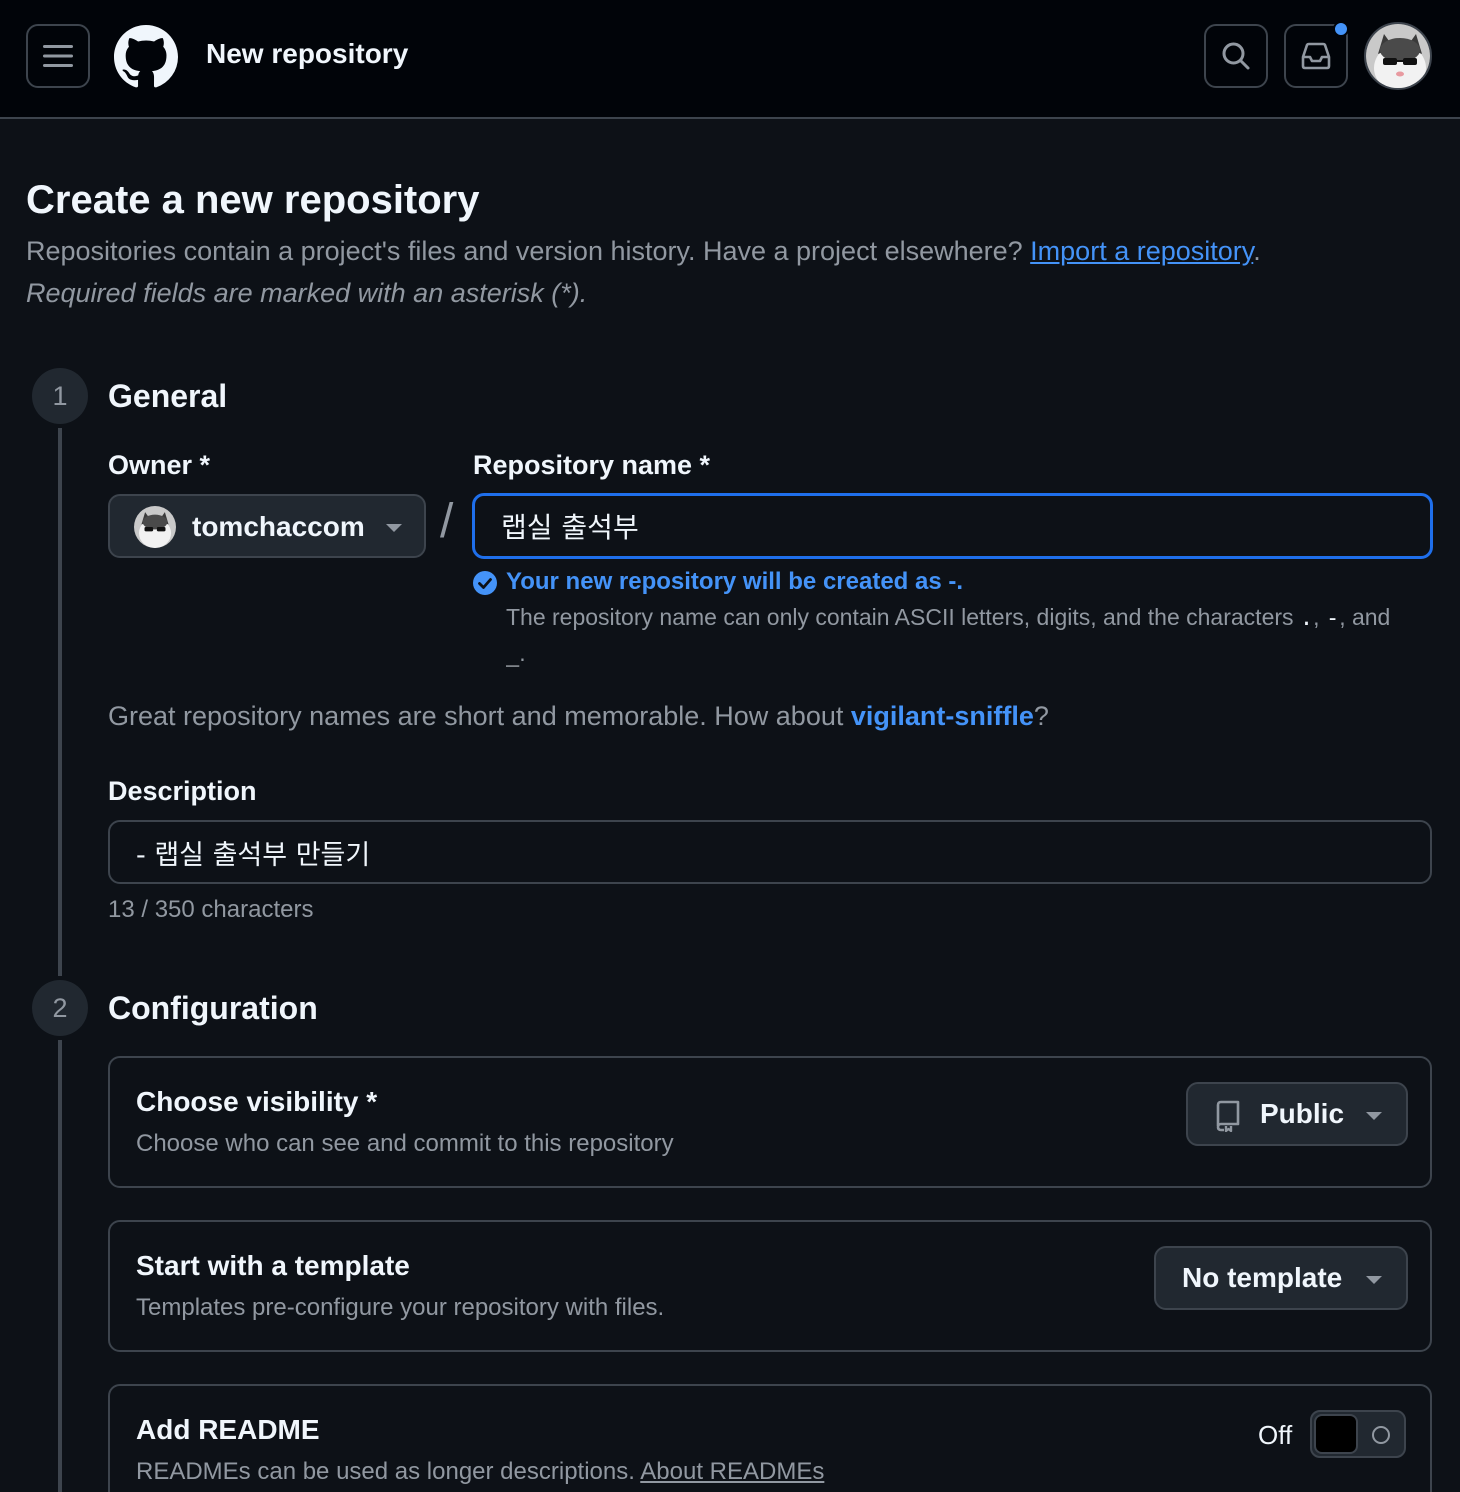 This screenshot has height=1492, width=1460. Describe the element at coordinates (228, 1429) in the screenshot. I see `readme-title: Add README` at that location.